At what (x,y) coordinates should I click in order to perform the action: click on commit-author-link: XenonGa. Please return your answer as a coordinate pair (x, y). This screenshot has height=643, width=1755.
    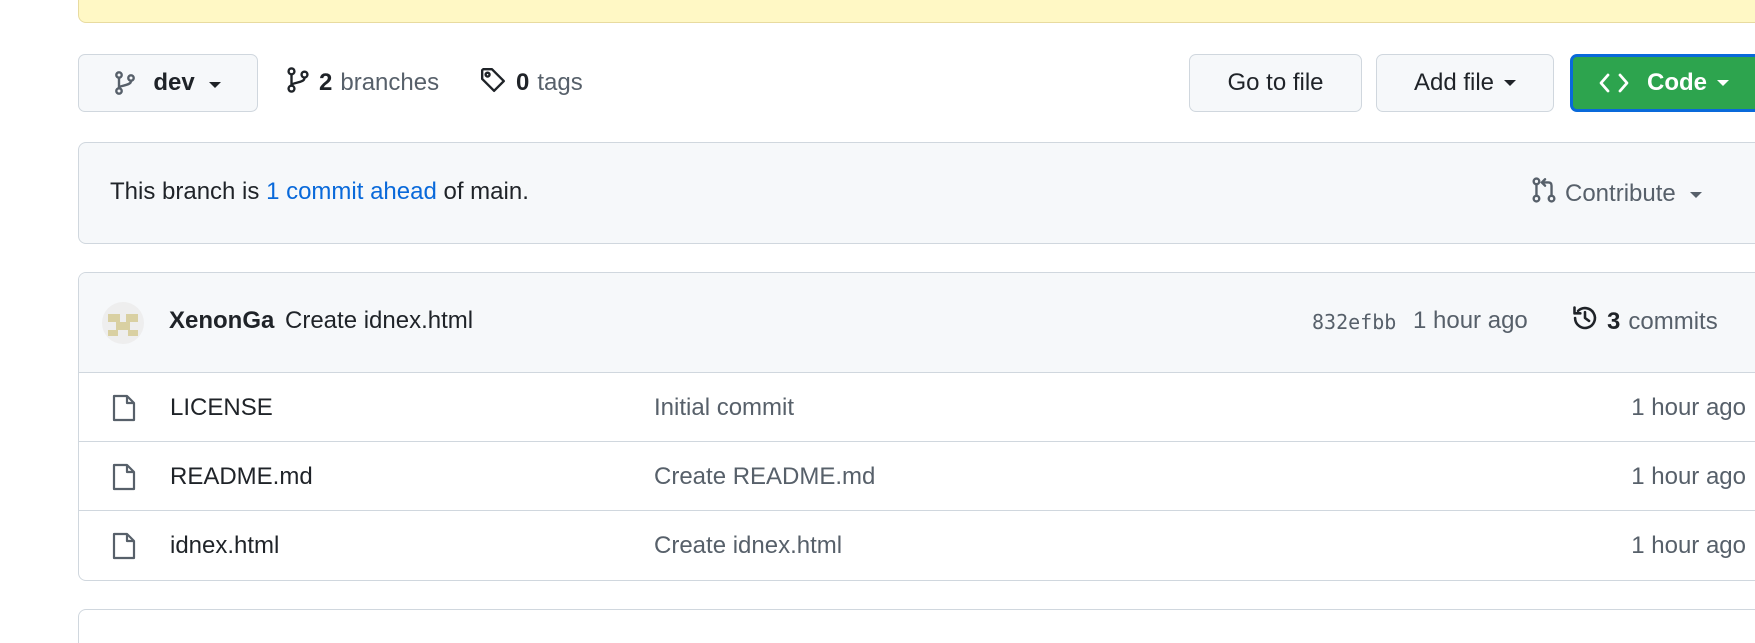
    Looking at the image, I should click on (221, 321).